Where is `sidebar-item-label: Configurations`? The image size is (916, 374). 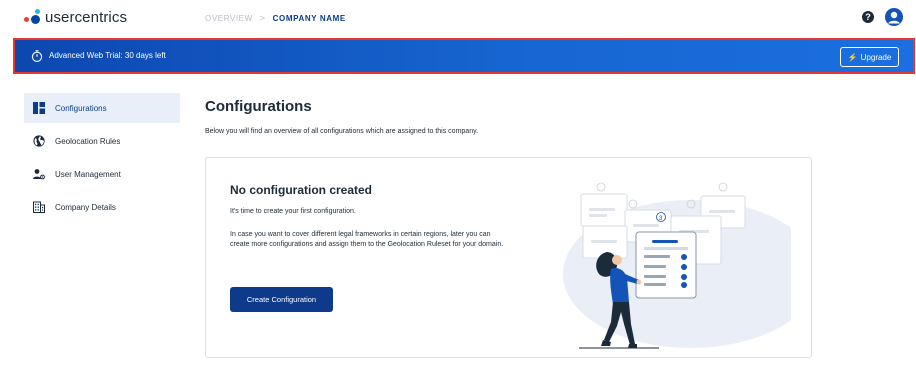
sidebar-item-label: Configurations is located at coordinates (81, 108).